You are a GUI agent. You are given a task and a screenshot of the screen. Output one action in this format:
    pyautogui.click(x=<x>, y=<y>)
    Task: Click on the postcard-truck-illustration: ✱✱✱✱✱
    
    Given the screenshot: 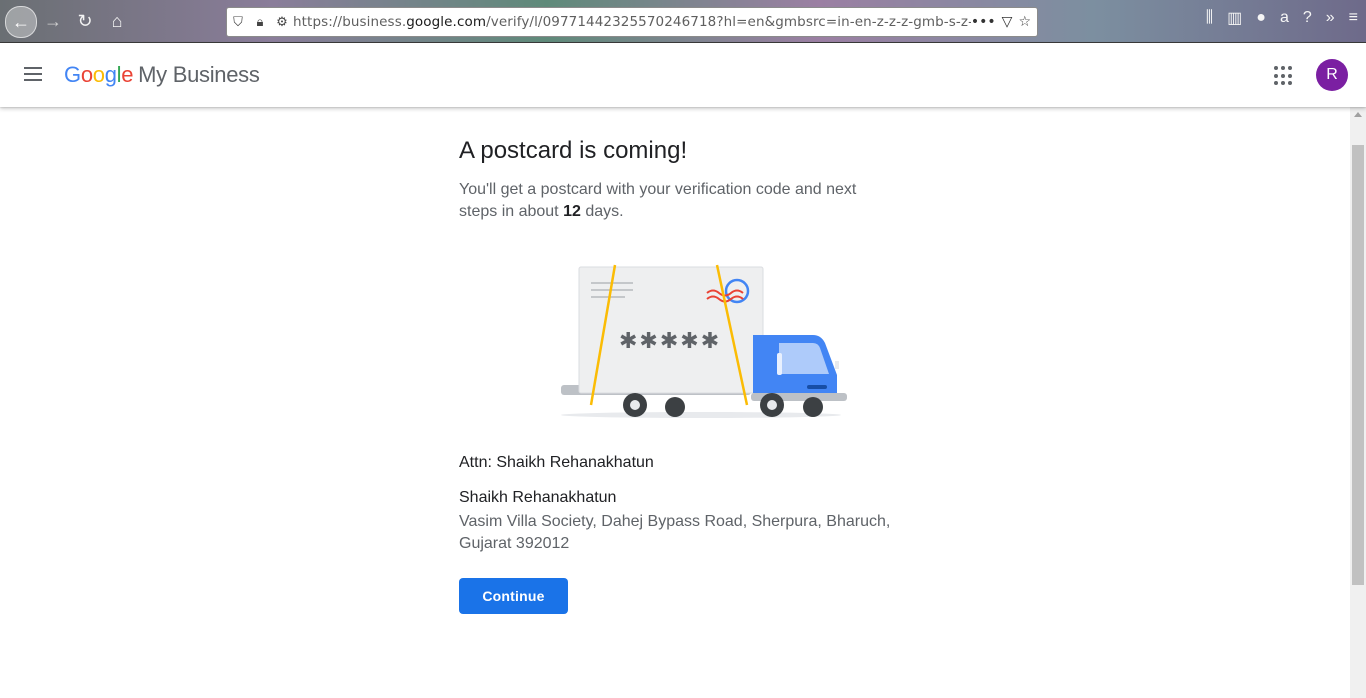 What is the action you would take?
    pyautogui.click(x=704, y=341)
    